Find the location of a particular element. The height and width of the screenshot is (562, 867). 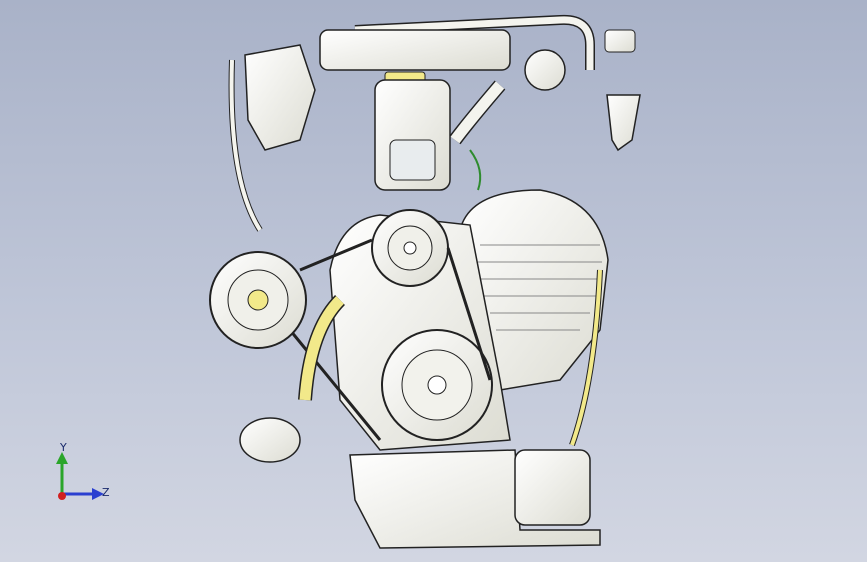

axis-triad is located at coordinates (80, 476).